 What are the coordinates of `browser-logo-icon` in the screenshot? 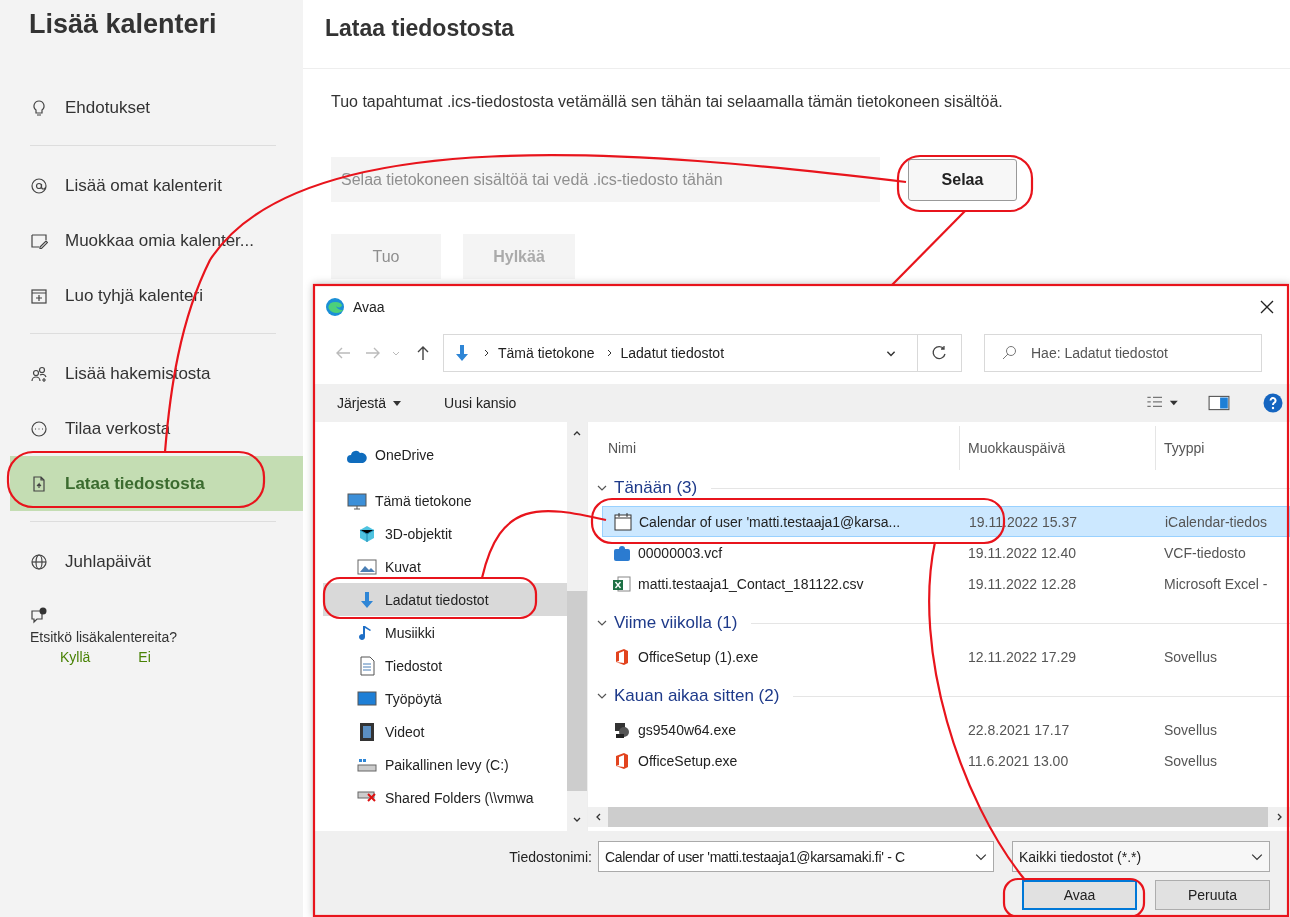 It's located at (335, 307).